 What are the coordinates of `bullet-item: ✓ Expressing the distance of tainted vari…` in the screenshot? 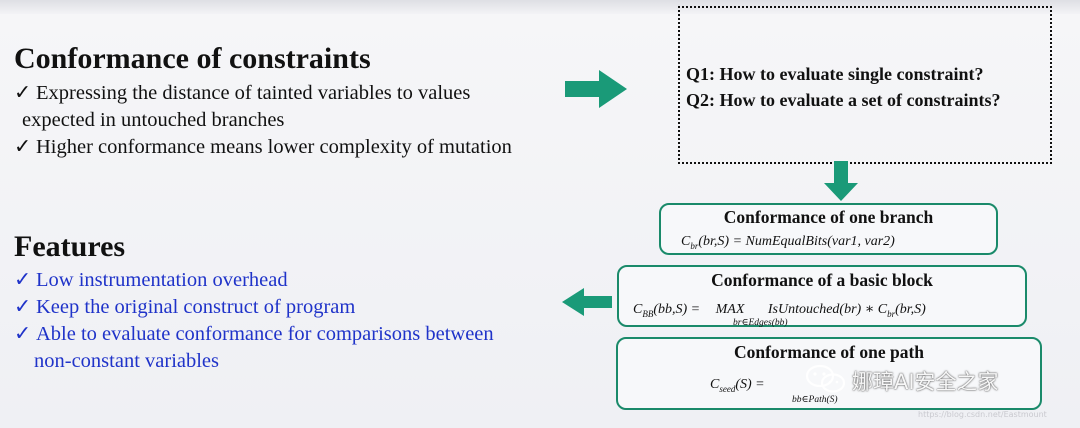 It's located at (263, 93).